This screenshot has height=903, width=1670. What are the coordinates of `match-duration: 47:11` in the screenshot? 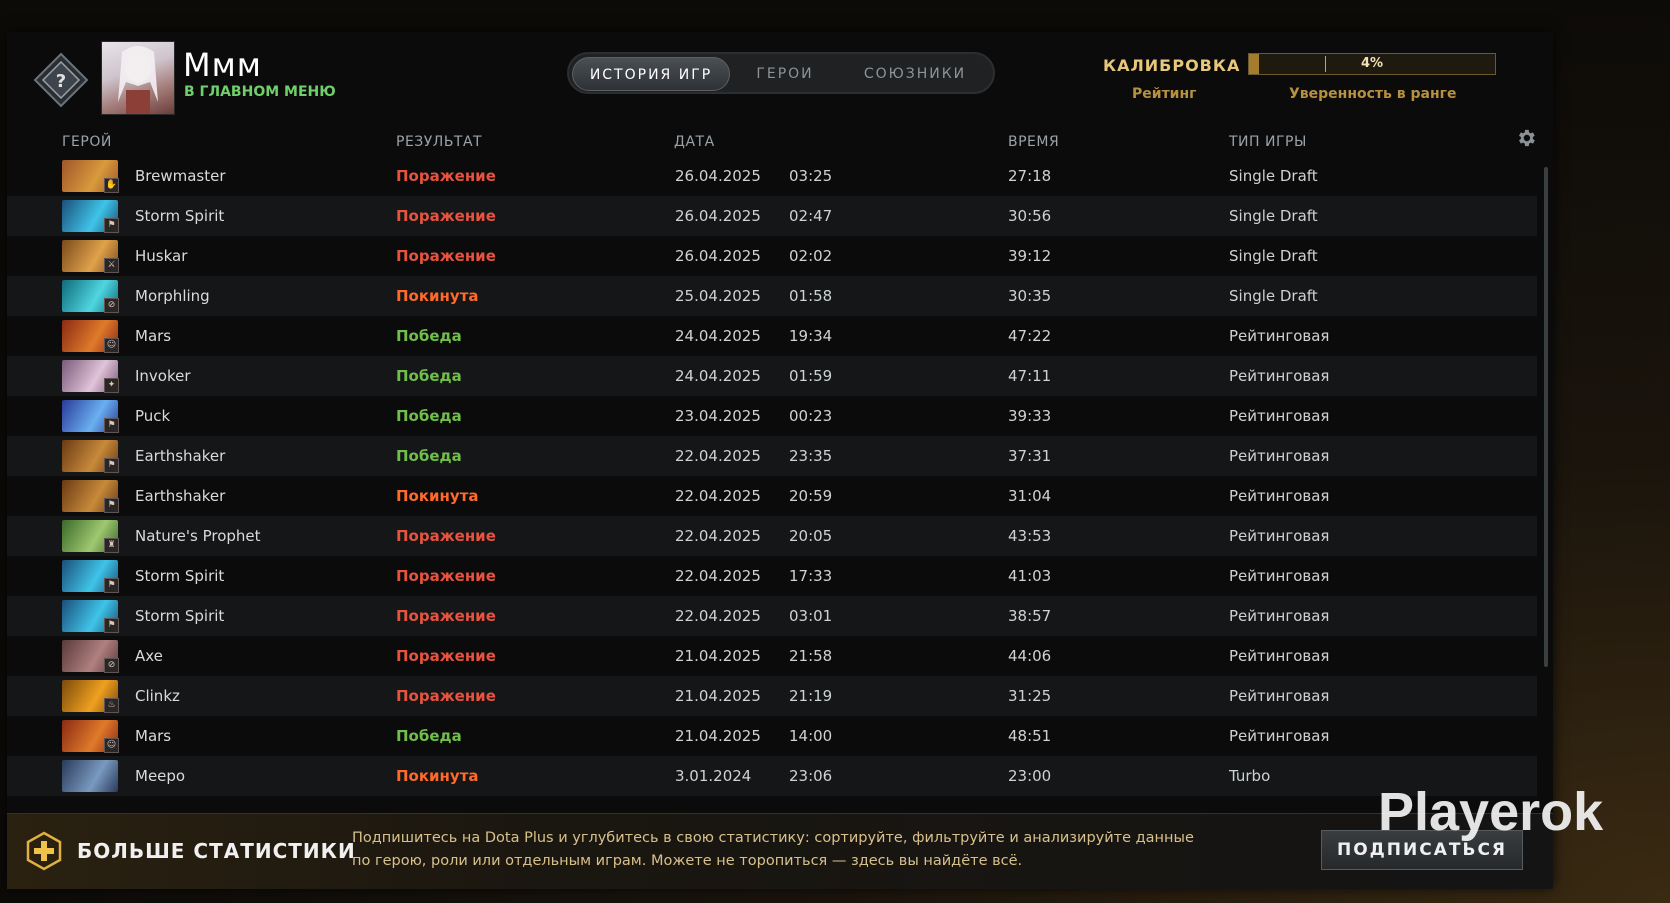 It's located at (1030, 376).